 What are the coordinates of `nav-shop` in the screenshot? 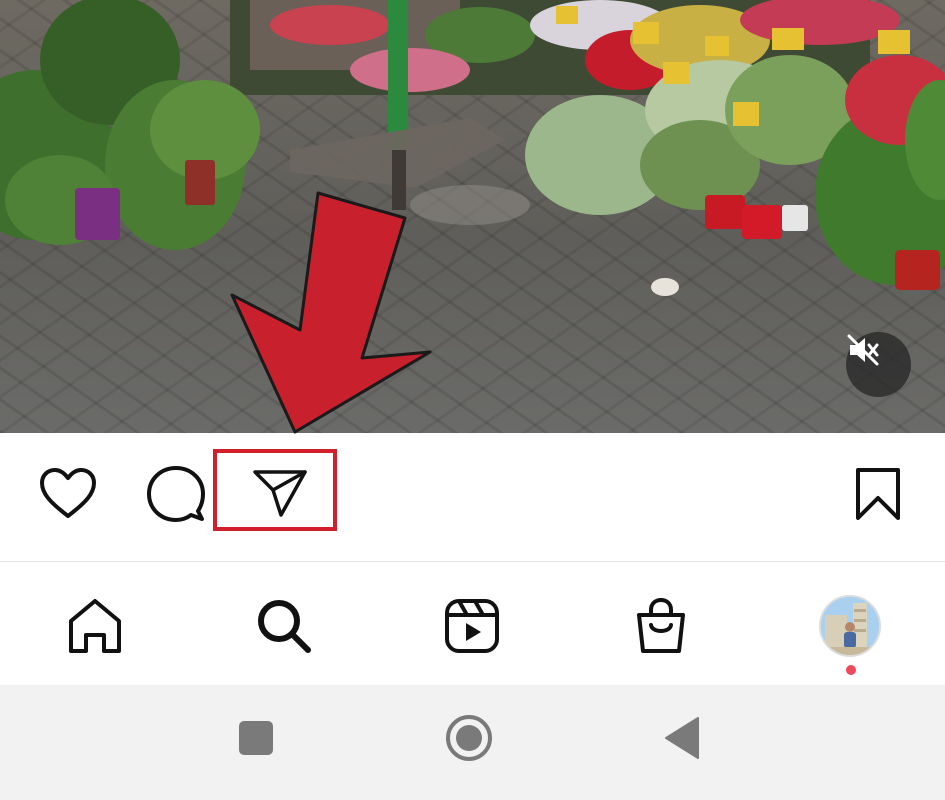 It's located at (661, 626).